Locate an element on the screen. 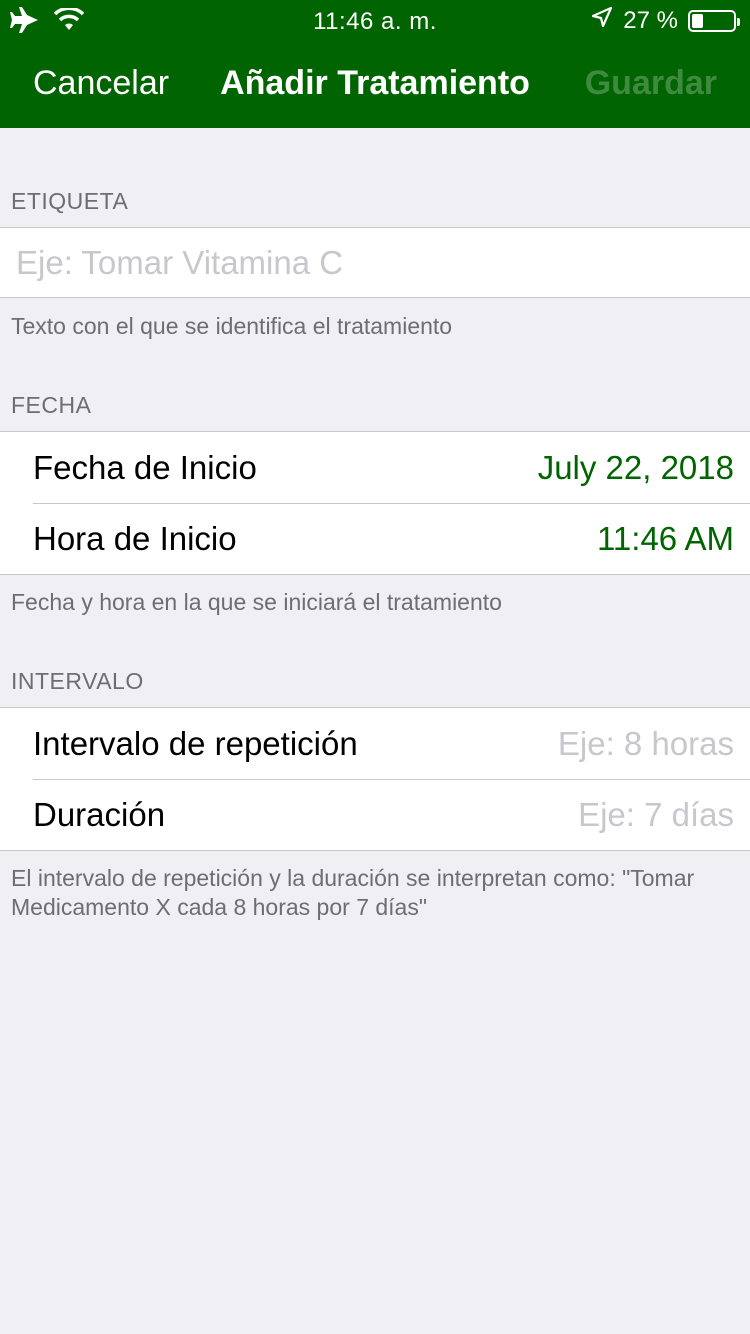  start-date-label: Fecha de Inicio is located at coordinates (145, 467).